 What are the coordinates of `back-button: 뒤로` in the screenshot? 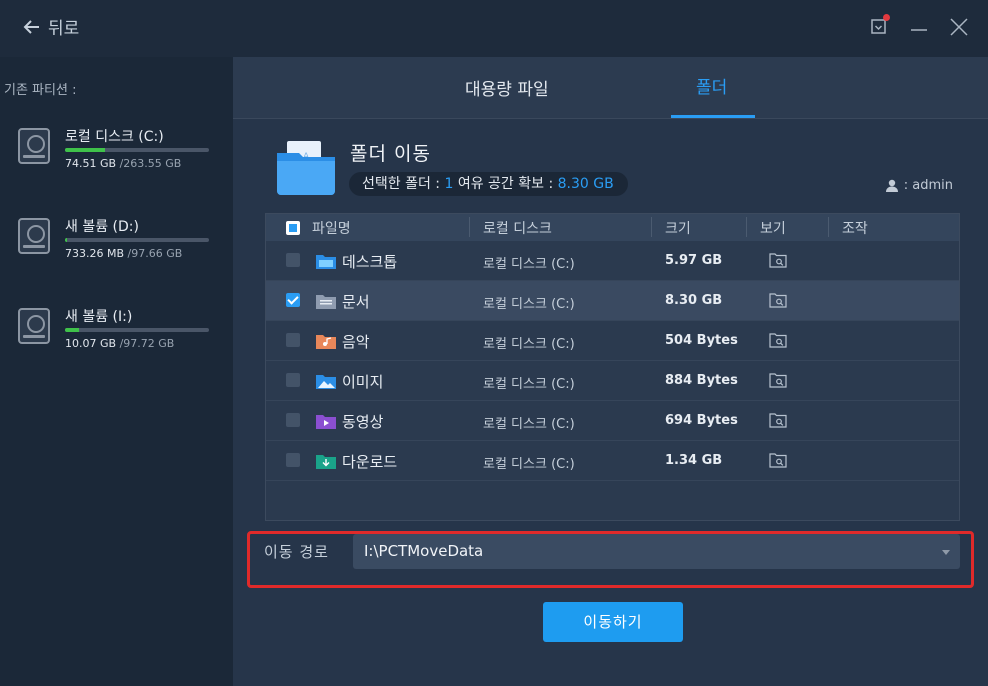 It's located at (50, 26).